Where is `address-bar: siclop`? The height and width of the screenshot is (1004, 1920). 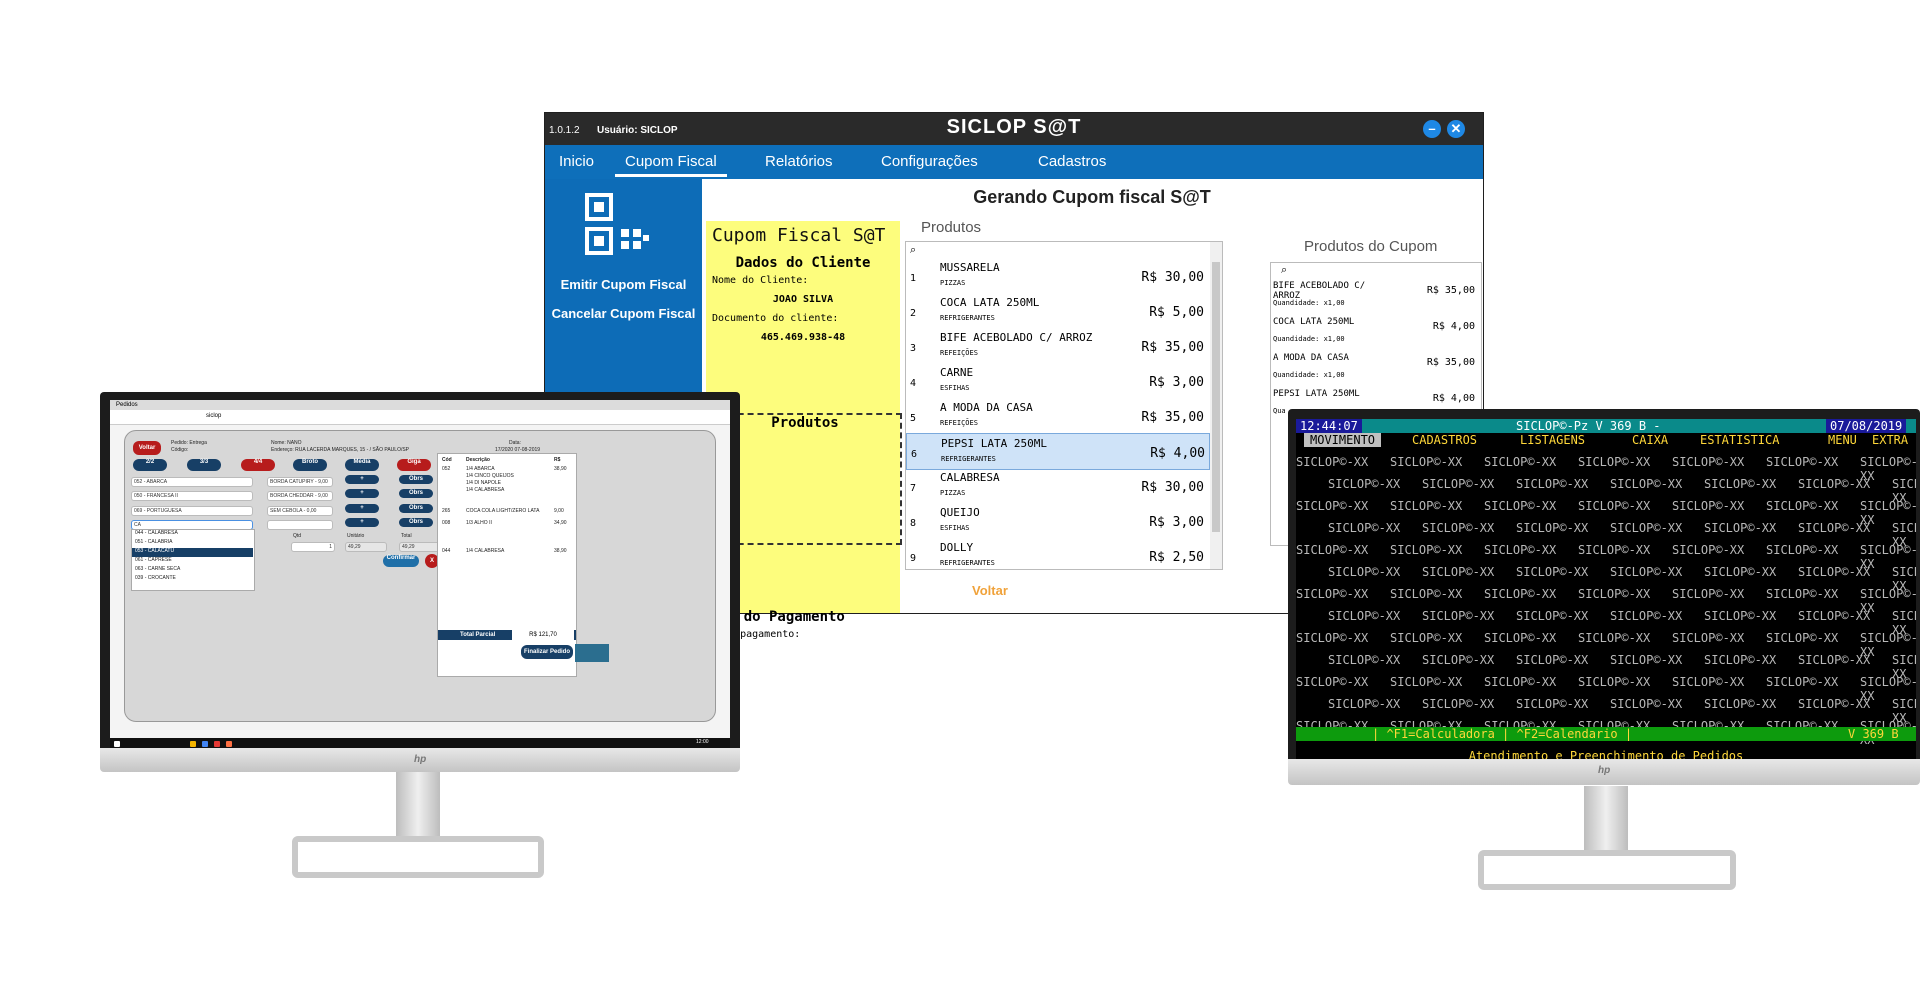
address-bar: siclop is located at coordinates (420, 417).